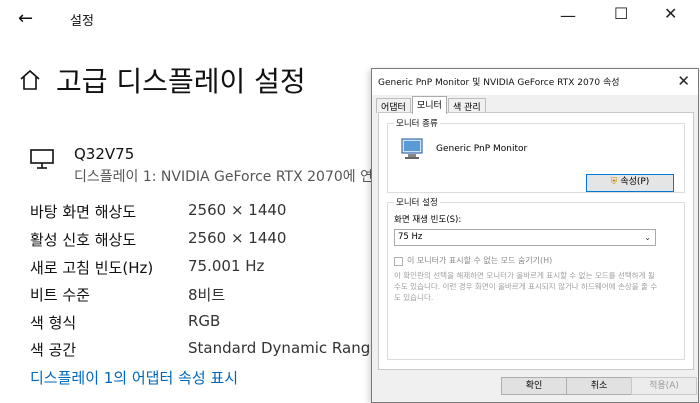 The height and width of the screenshot is (403, 700). Describe the element at coordinates (599, 386) in the screenshot. I see `cancel-button: 취소` at that location.